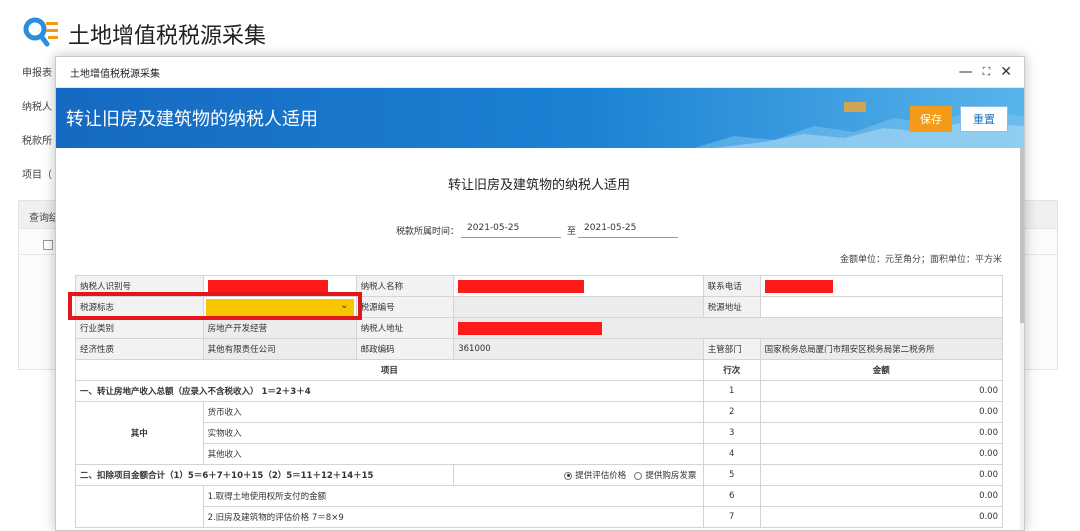 The image size is (1080, 531). What do you see at coordinates (731, 307) in the screenshot?
I see `source-addr-label: 税源地址` at bounding box center [731, 307].